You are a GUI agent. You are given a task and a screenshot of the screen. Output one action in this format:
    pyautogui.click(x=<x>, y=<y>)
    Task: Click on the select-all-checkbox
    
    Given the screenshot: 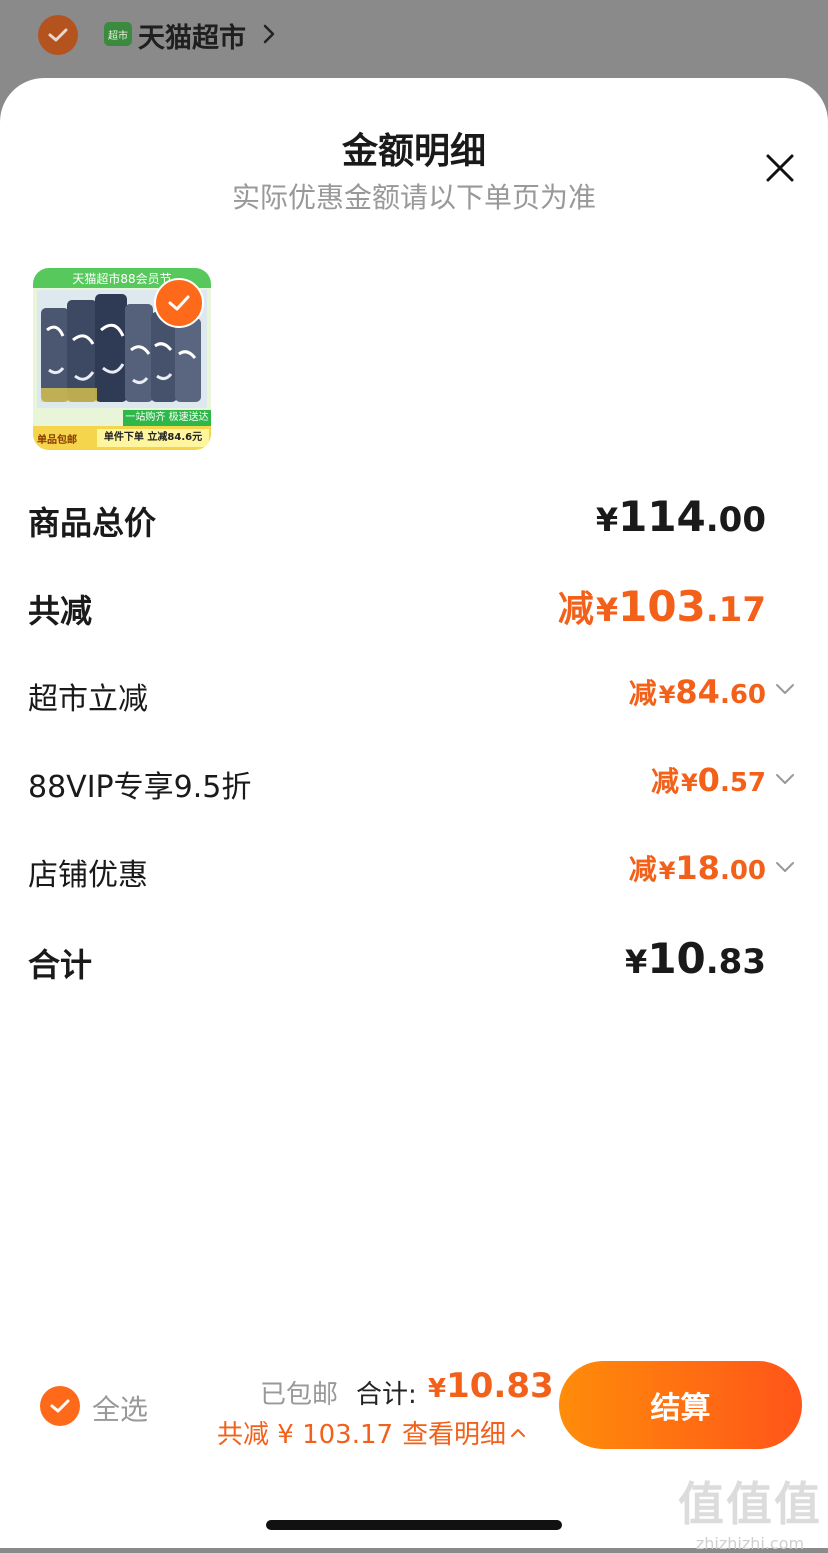 What is the action you would take?
    pyautogui.click(x=60, y=1406)
    